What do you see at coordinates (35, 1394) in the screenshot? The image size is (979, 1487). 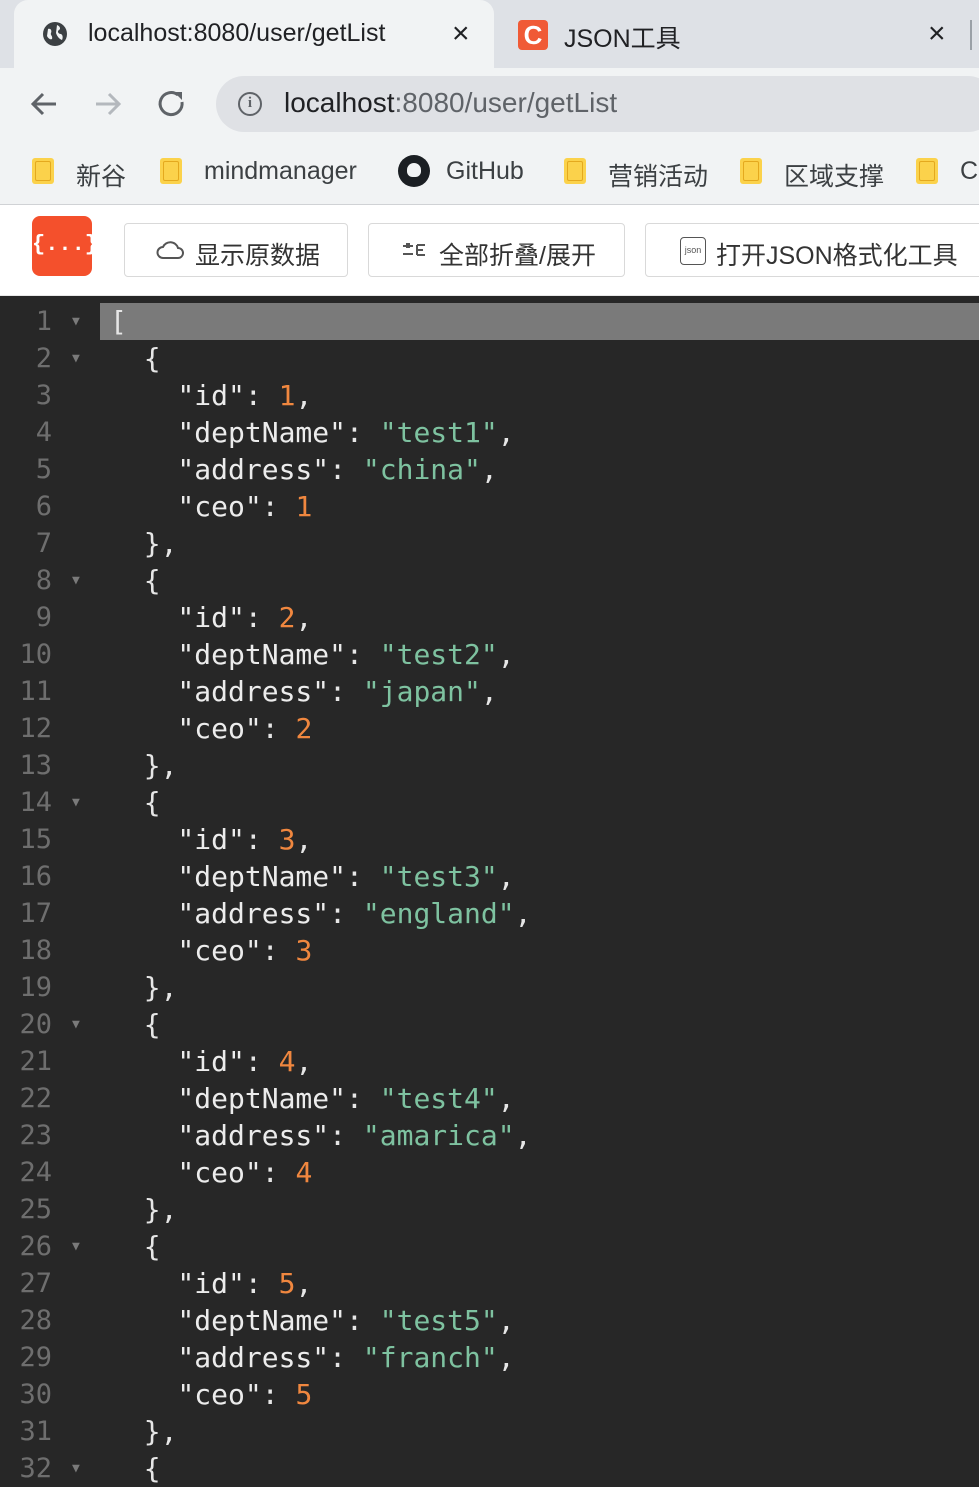 I see `line-number: 30` at bounding box center [35, 1394].